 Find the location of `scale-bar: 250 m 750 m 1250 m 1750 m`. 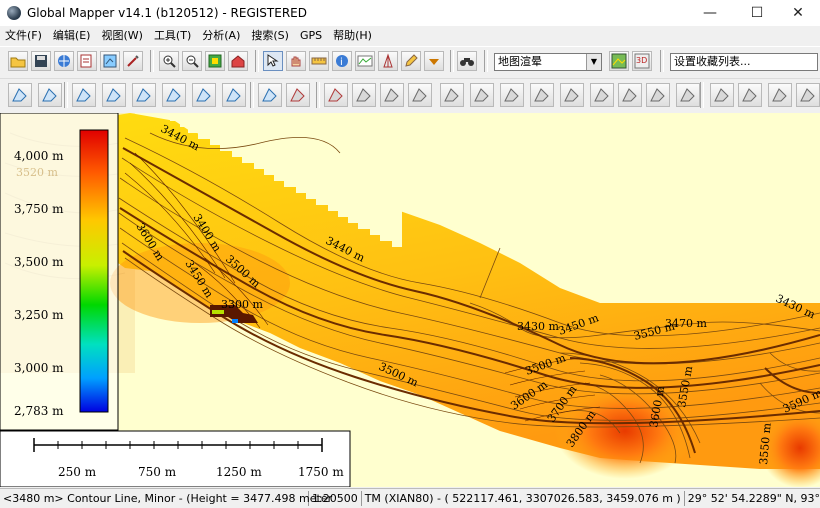

scale-bar: 250 m 750 m 1250 m 1750 m is located at coordinates (175, 458).